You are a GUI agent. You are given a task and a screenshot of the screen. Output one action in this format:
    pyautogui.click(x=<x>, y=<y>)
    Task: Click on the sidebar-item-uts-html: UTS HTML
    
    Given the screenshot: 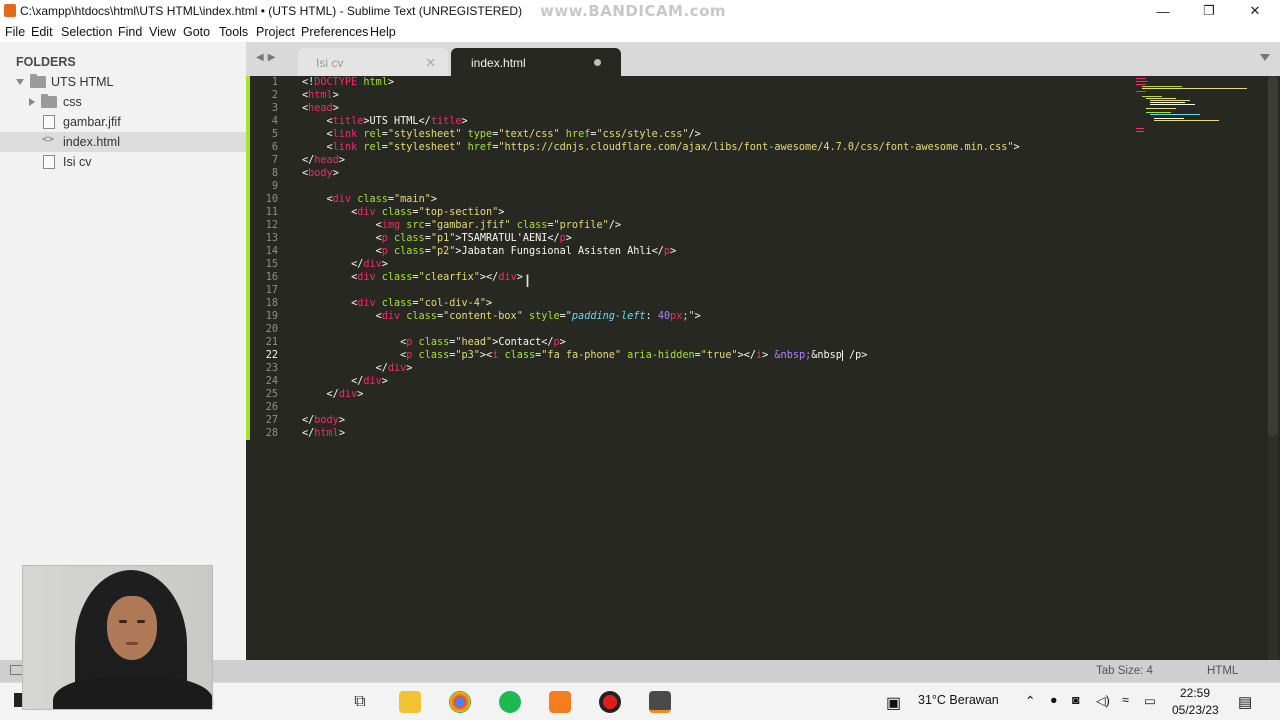 What is the action you would take?
    pyautogui.click(x=123, y=82)
    